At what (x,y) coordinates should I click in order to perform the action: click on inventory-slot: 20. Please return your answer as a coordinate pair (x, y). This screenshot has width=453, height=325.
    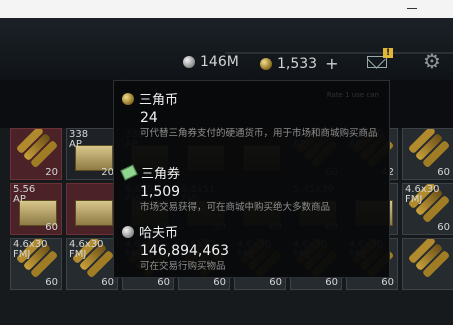
    Looking at the image, I should click on (36, 154).